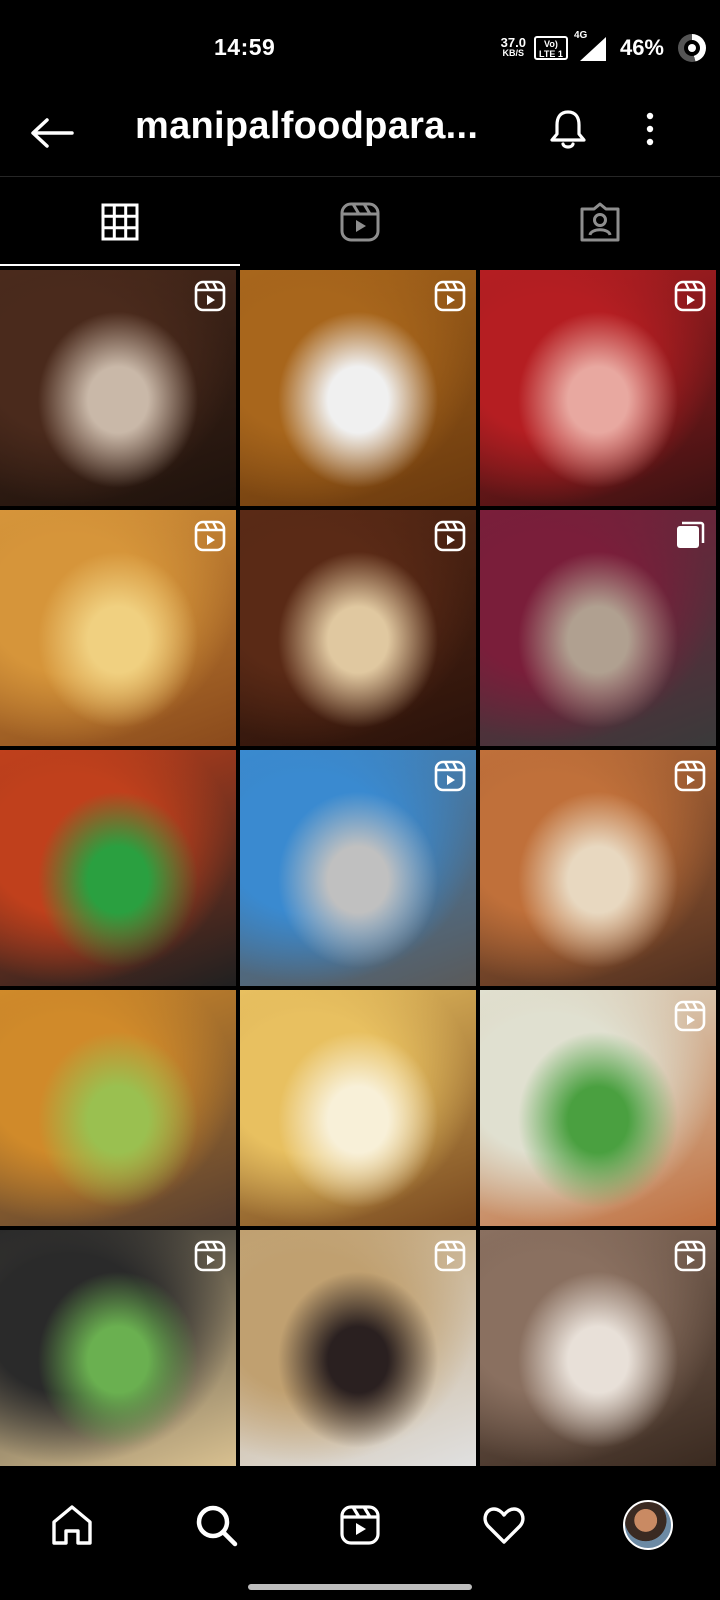 This screenshot has height=1600, width=720. Describe the element at coordinates (598, 868) in the screenshot. I see `grid-post-clay-pot-handi` at that location.